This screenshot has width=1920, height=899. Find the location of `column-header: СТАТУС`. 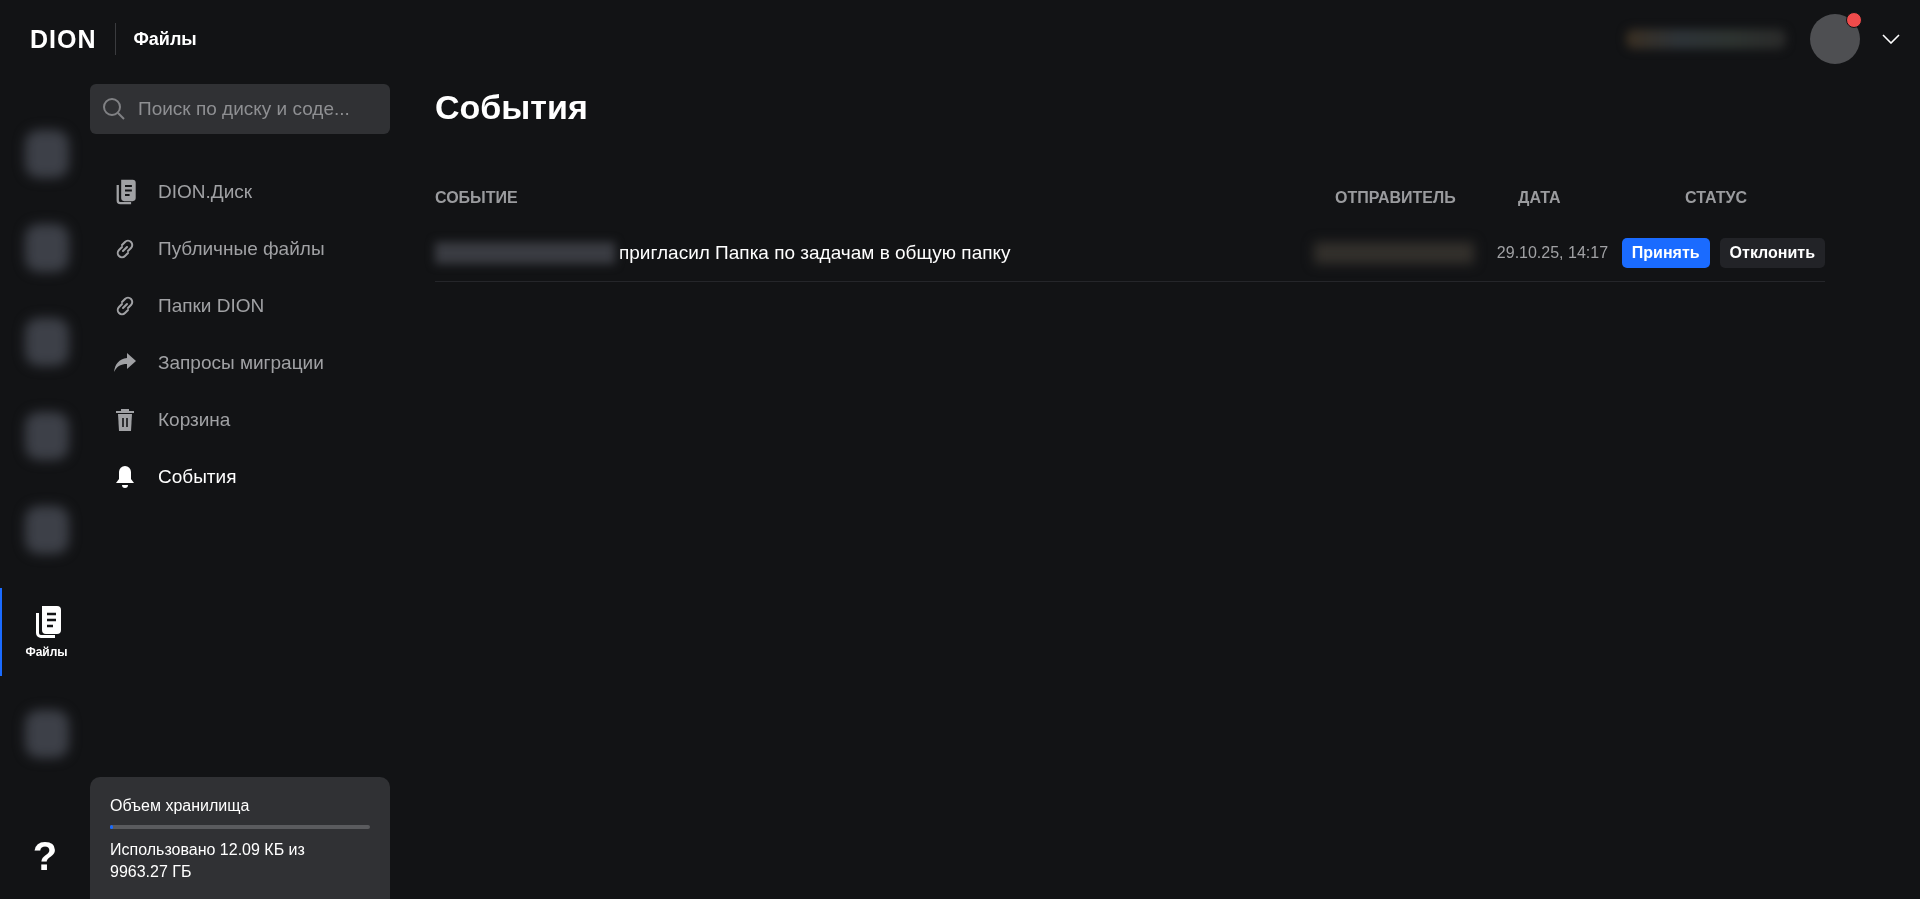

column-header: СТАТУС is located at coordinates (1716, 198).